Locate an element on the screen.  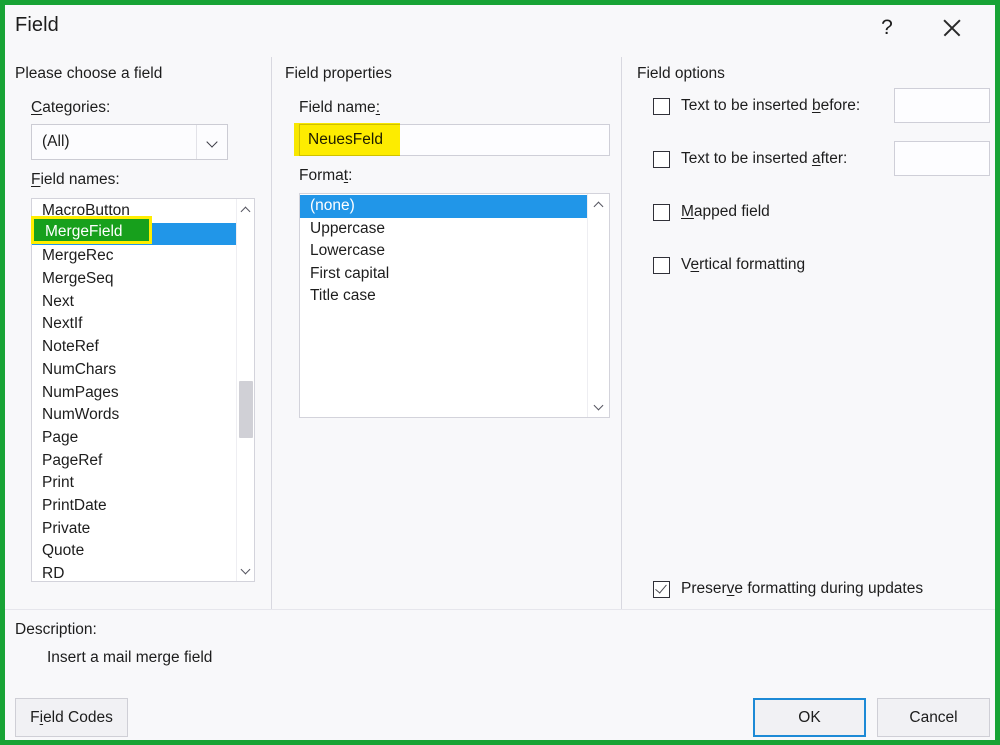
field-option-label: Vertical formatting is located at coordinates (743, 264).